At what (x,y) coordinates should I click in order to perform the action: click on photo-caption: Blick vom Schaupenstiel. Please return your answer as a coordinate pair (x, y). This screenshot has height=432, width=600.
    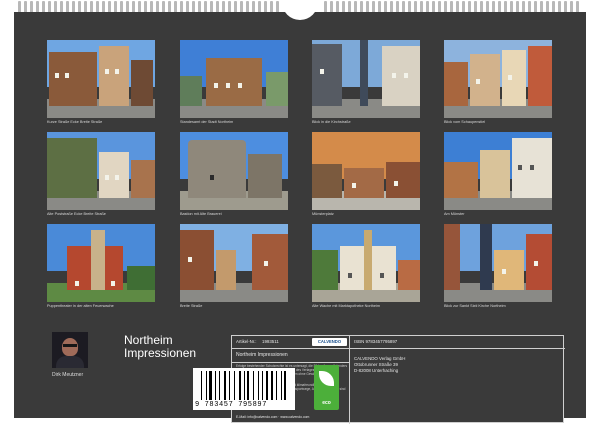
    Looking at the image, I should click on (465, 122).